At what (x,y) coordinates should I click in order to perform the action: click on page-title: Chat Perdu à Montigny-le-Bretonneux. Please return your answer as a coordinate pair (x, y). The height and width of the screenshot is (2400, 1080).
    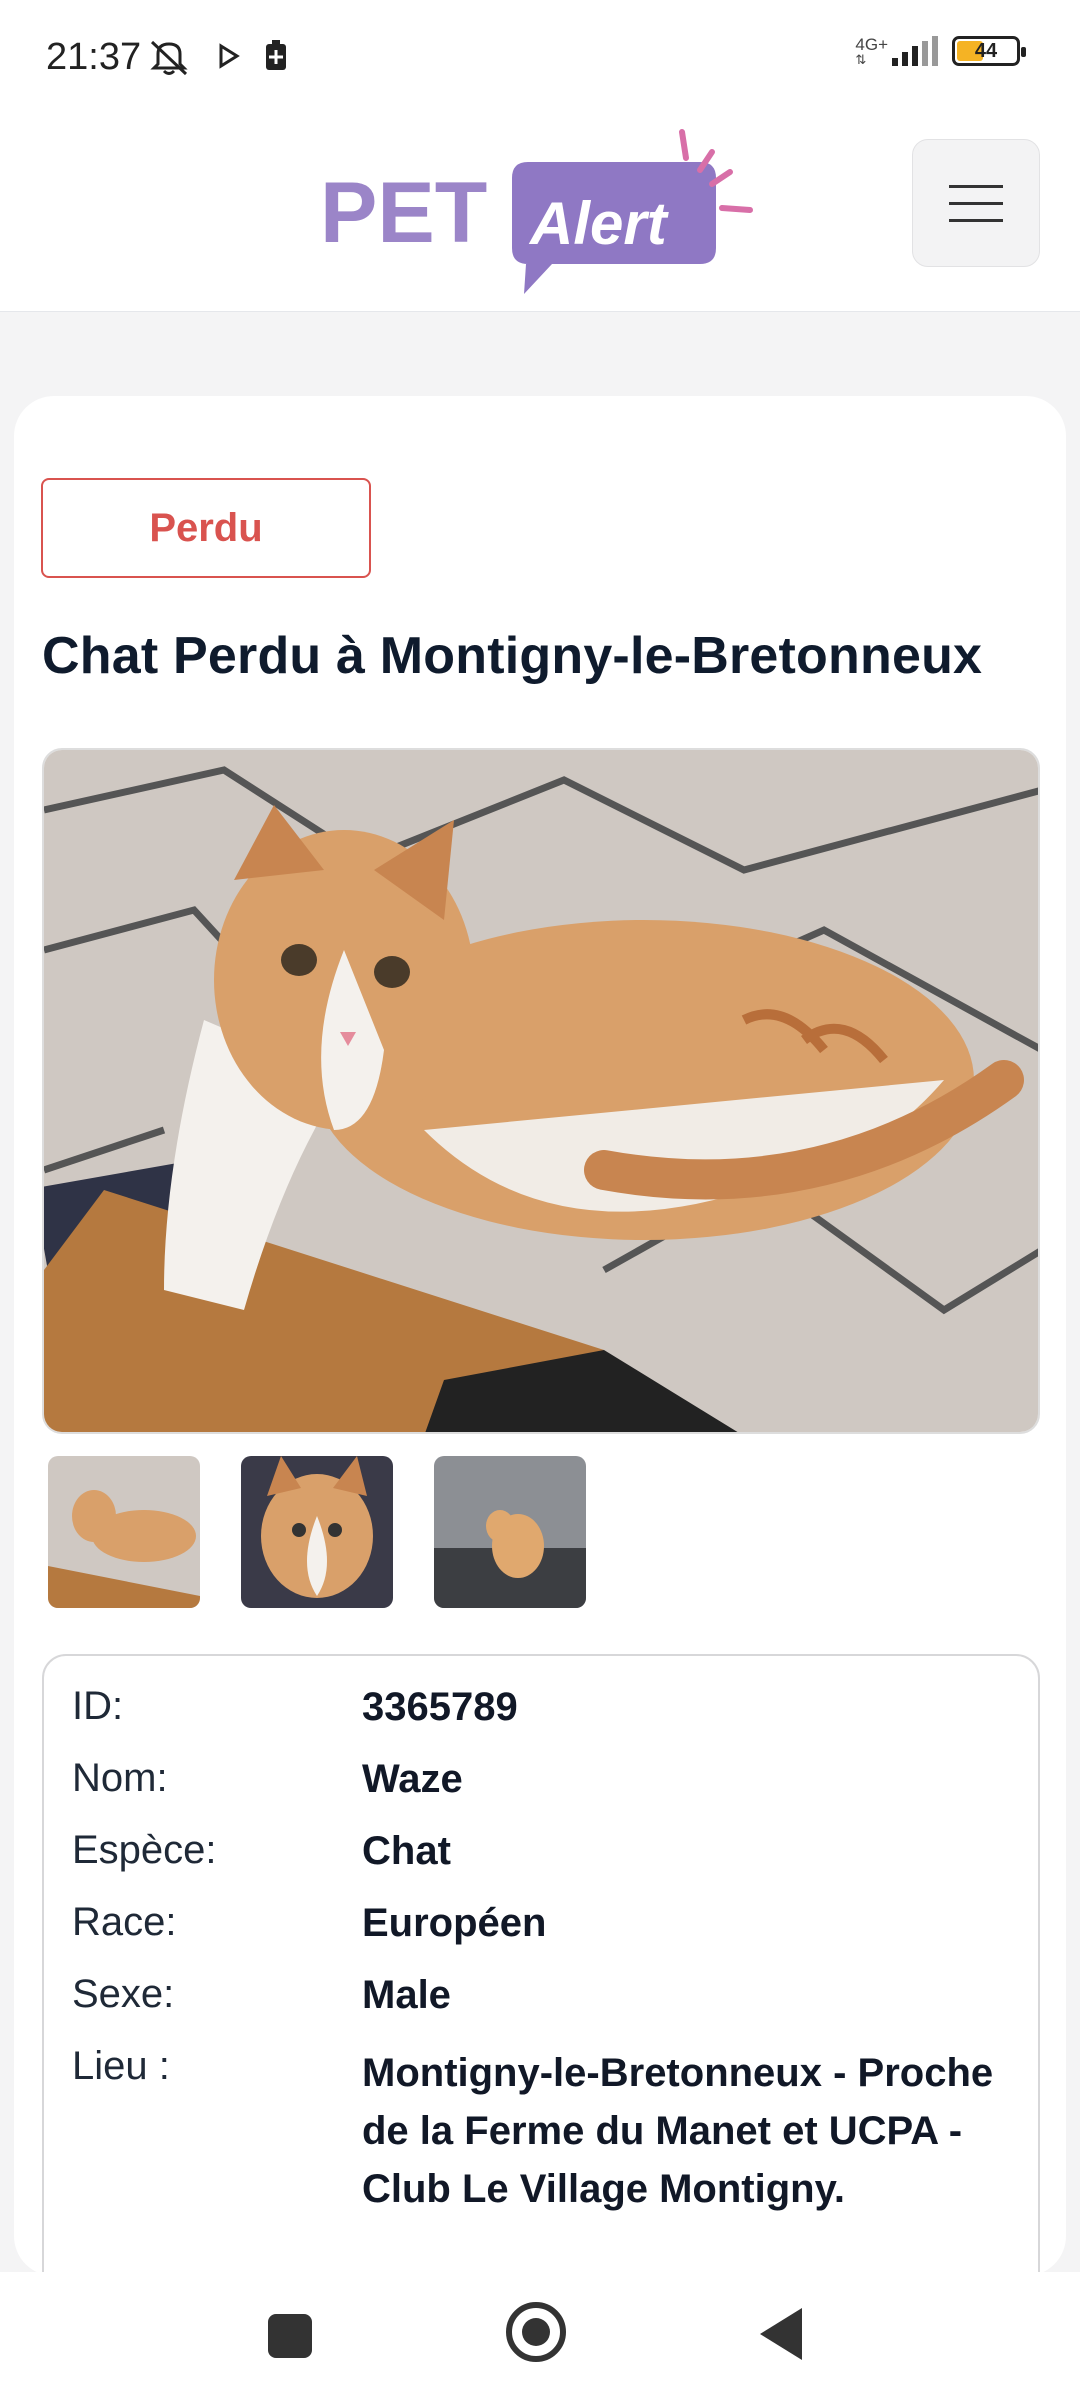
    Looking at the image, I should click on (512, 656).